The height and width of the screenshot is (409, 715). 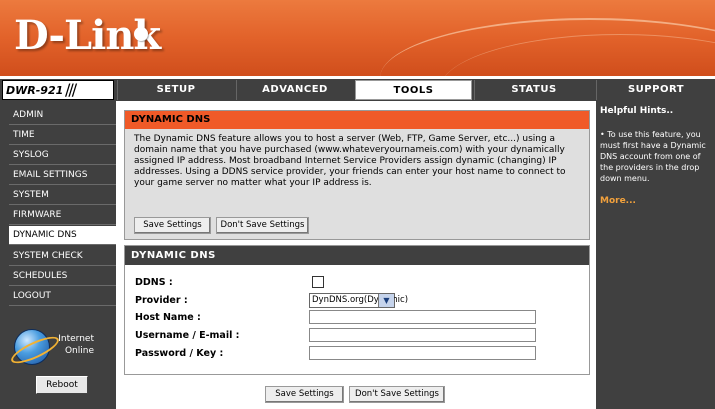 I want to click on sidebar-item-schedules: SCHEDULES, so click(x=62, y=276).